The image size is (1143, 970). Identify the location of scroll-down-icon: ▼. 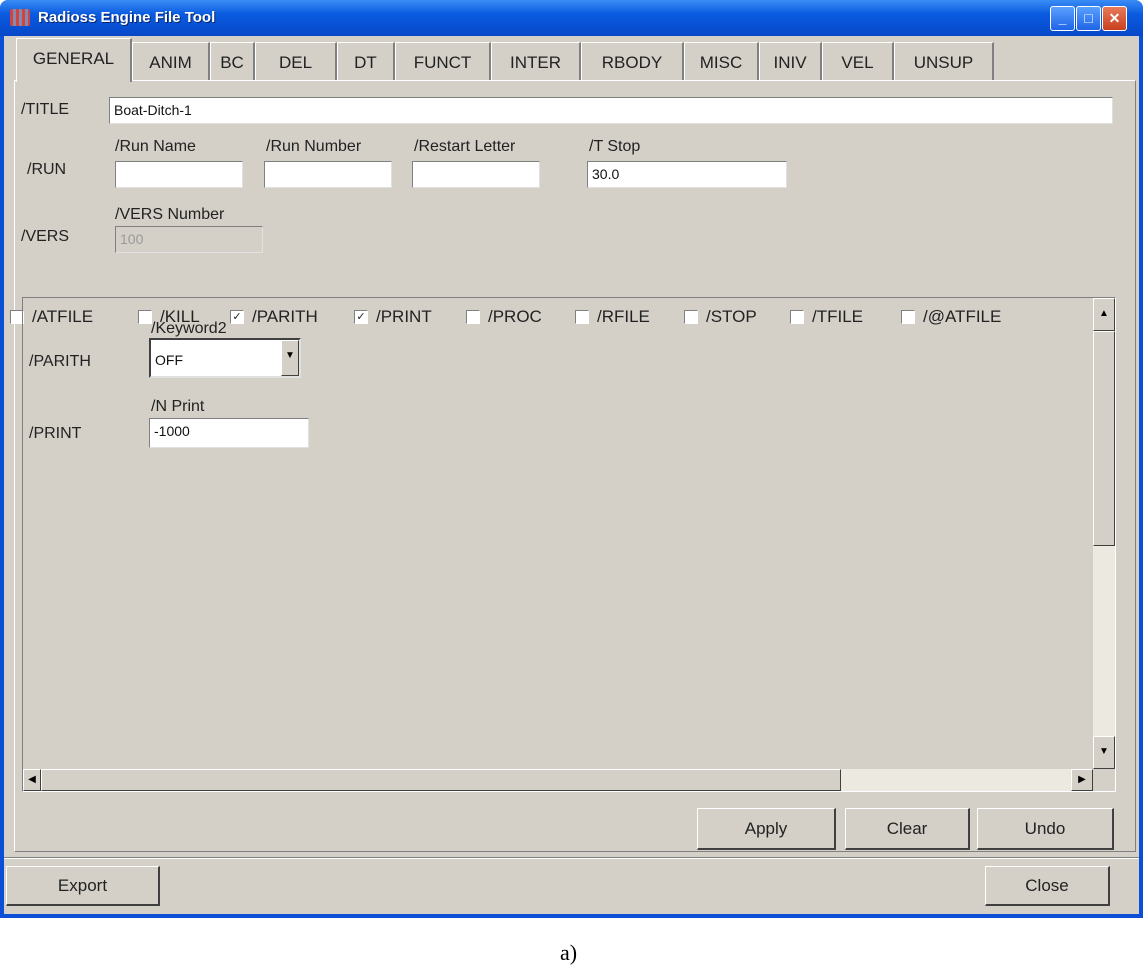
(1104, 752).